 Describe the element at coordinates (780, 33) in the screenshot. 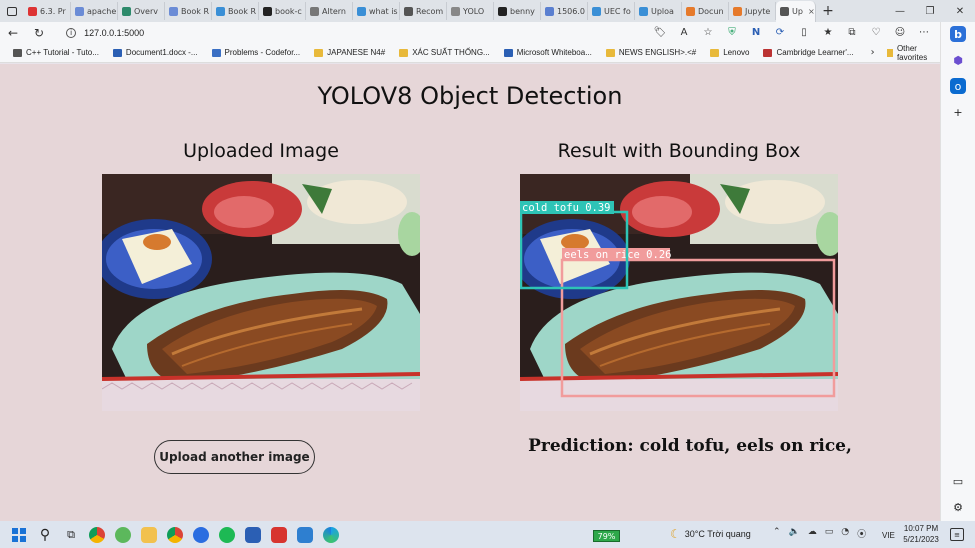

I see `sync-icon: ⟳` at that location.